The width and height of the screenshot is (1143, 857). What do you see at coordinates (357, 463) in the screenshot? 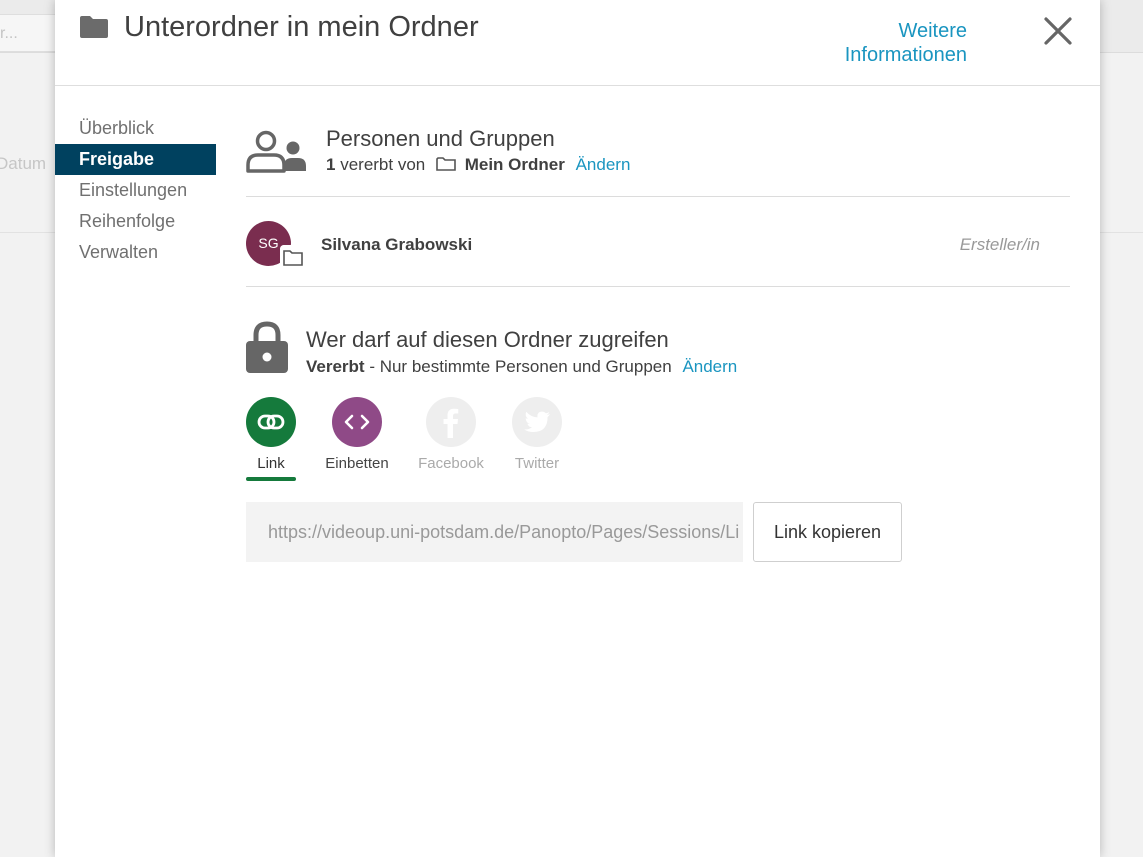
I see `tab-embed-label: Einbetten` at bounding box center [357, 463].